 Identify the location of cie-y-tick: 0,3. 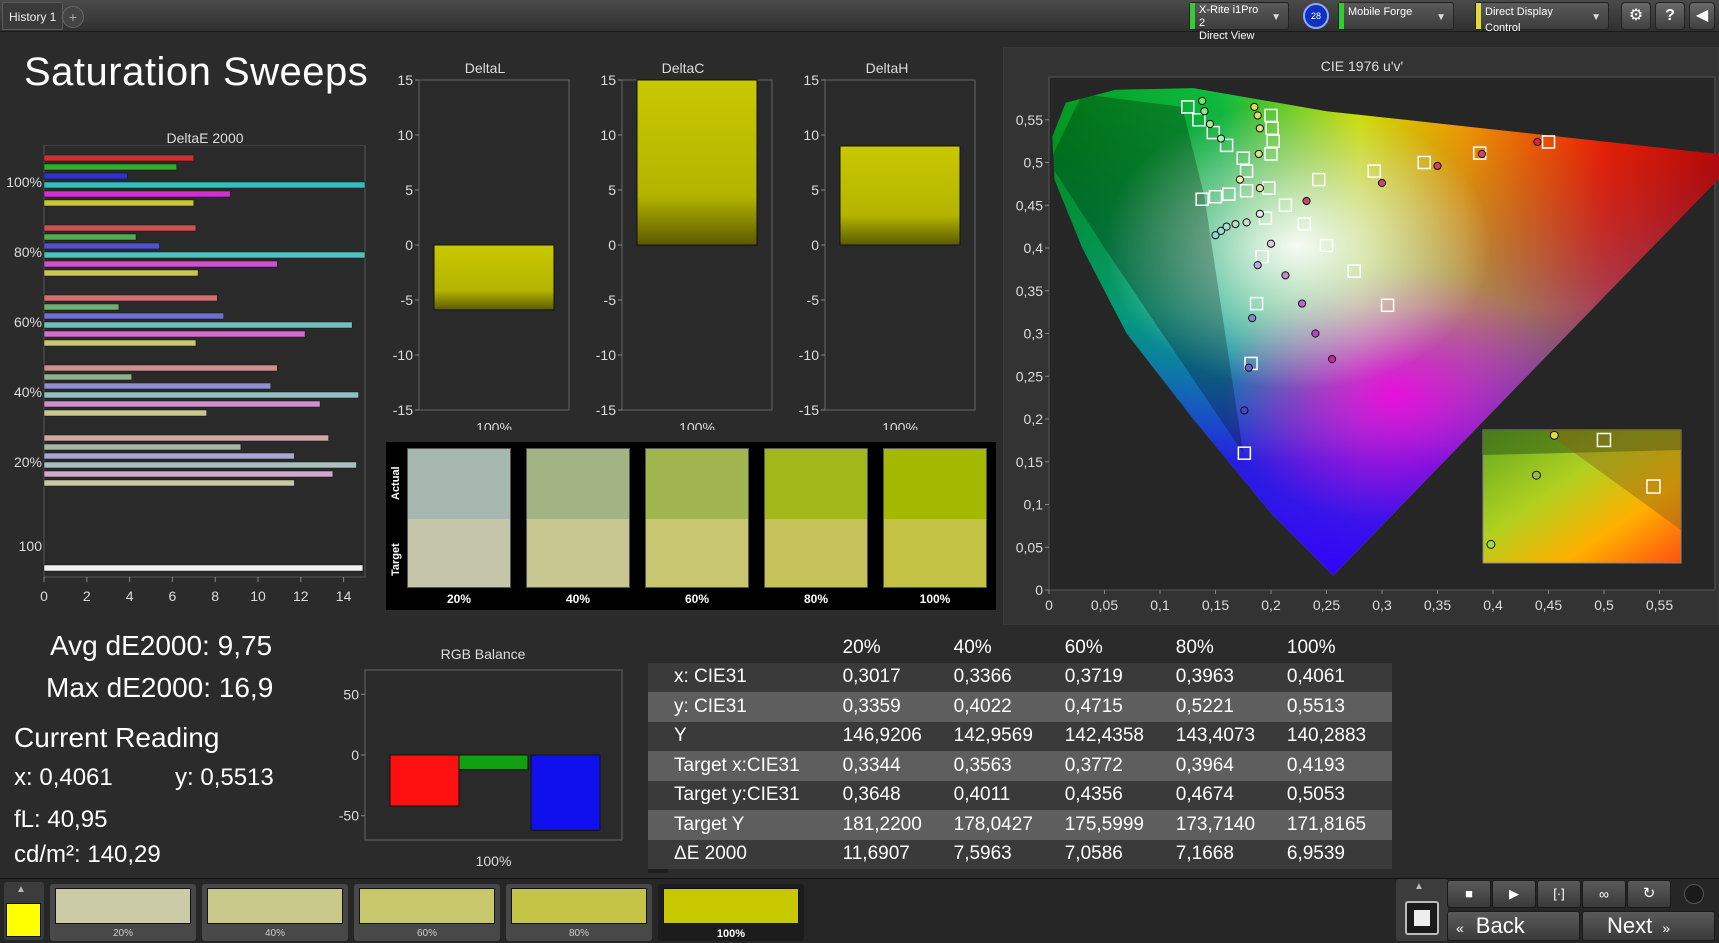
(1034, 334).